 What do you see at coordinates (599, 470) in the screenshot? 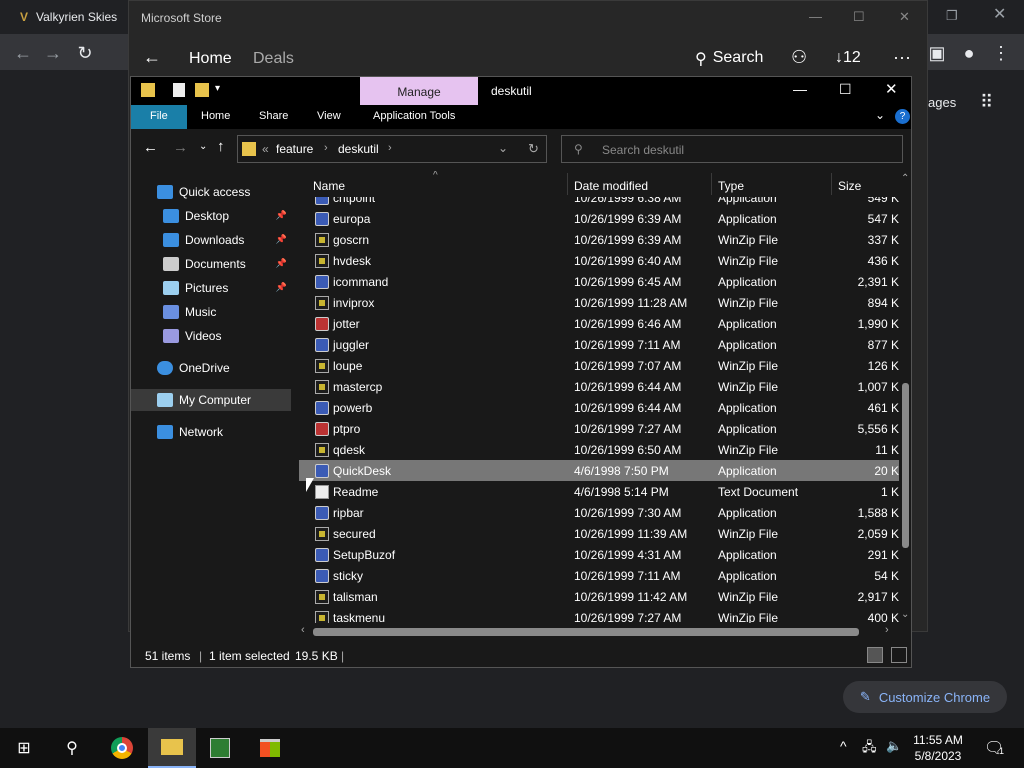
I see `file-row: QuickDesk 4/6/1998 7:50 PM Application 20 K` at bounding box center [599, 470].